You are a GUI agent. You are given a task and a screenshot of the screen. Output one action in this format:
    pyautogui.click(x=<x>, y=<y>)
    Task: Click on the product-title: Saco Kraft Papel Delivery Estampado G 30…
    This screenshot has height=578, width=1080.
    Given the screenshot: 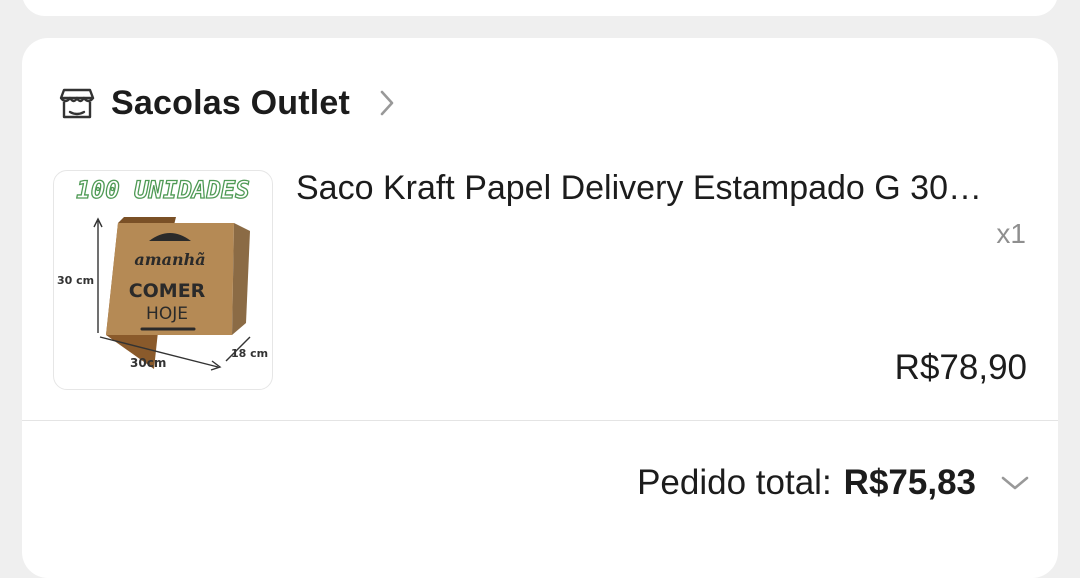 What is the action you would take?
    pyautogui.click(x=666, y=188)
    